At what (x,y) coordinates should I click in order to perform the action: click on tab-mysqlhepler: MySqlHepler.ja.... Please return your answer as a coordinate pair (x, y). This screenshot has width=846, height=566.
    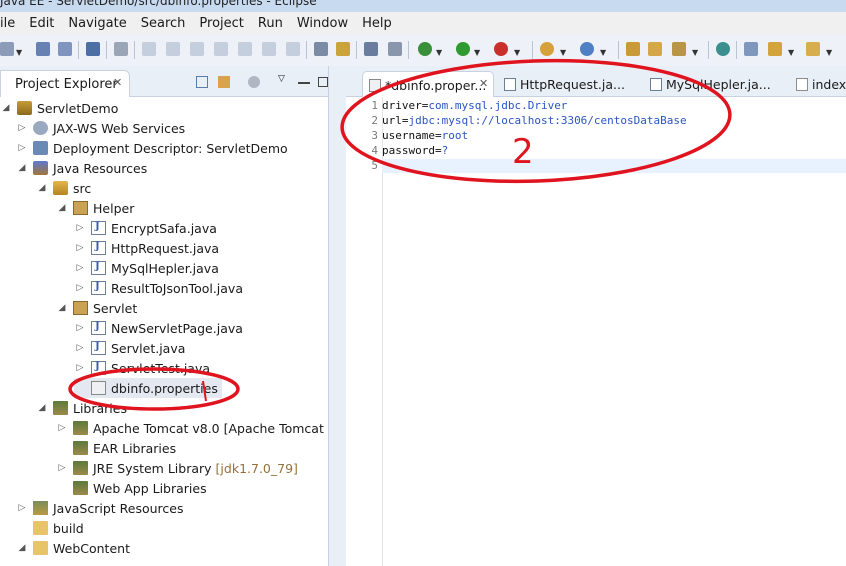
    Looking at the image, I should click on (711, 83).